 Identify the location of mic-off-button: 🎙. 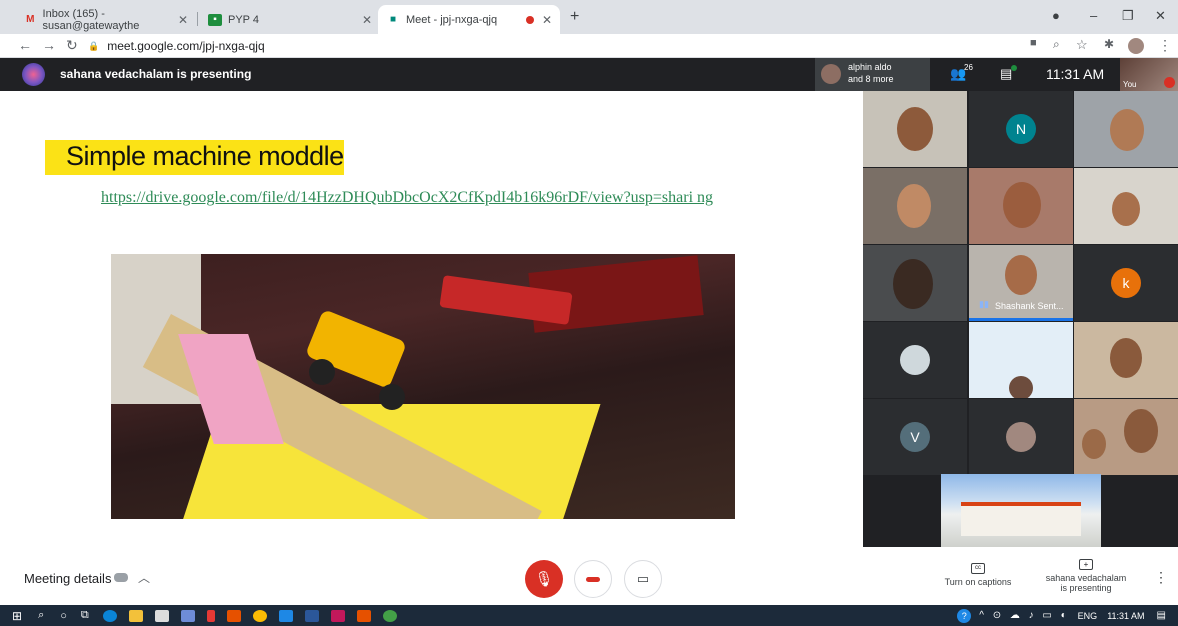
(544, 579).